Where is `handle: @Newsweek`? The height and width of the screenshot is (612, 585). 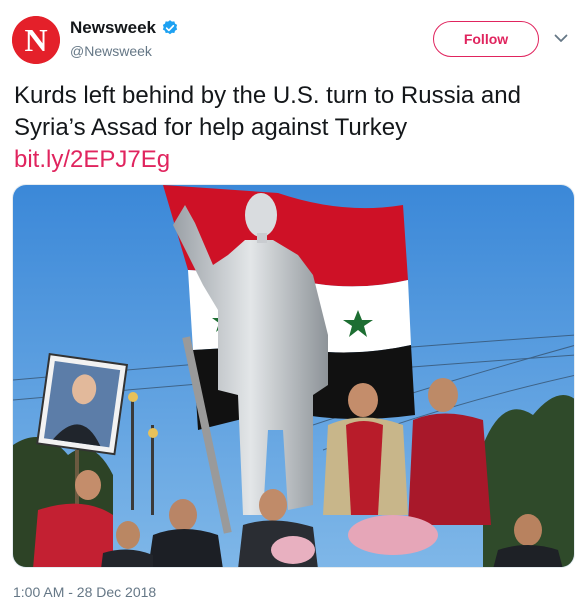 handle: @Newsweek is located at coordinates (124, 51).